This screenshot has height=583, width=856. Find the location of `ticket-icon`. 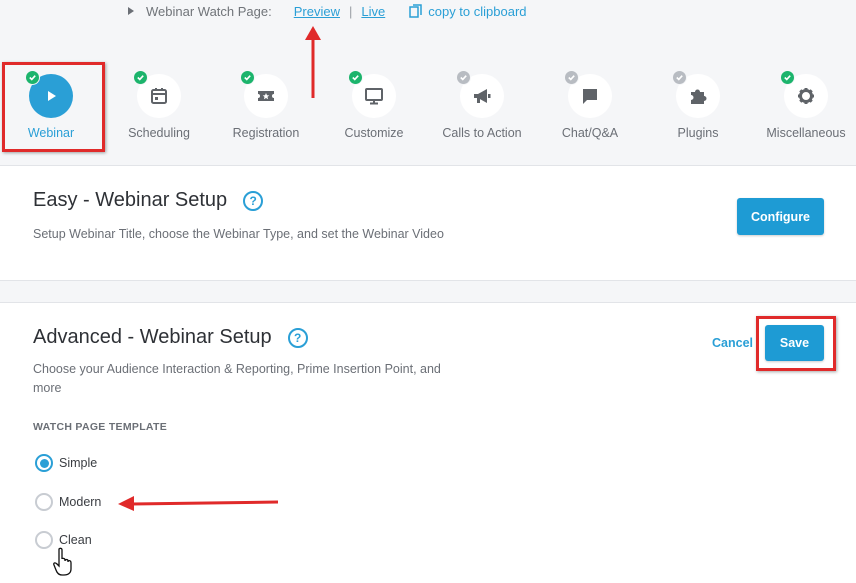

ticket-icon is located at coordinates (266, 96).